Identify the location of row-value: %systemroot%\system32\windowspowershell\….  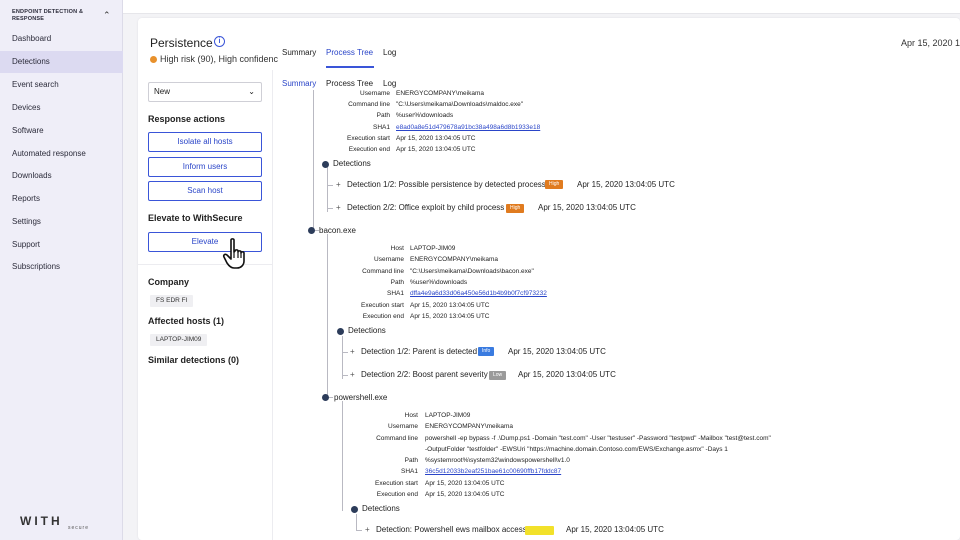
(497, 460).